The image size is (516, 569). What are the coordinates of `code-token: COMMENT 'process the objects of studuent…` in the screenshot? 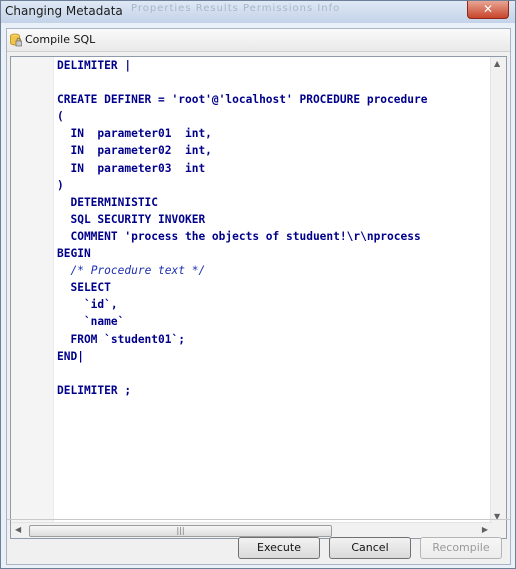 It's located at (239, 236).